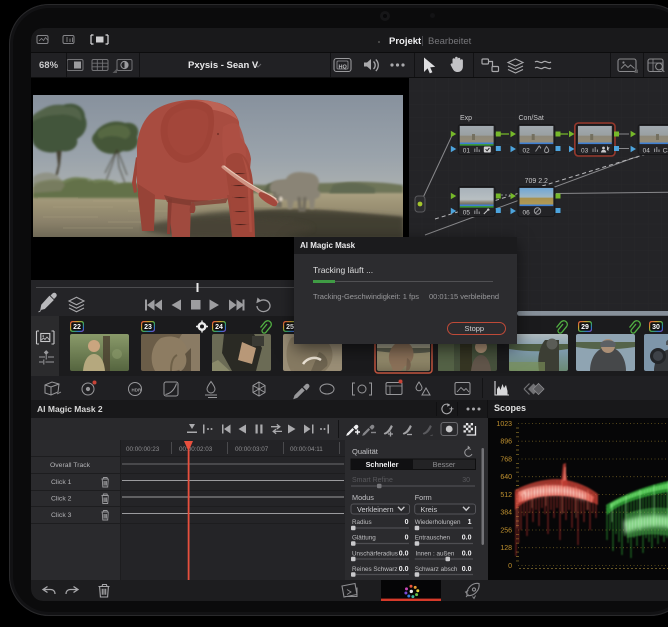 The width and height of the screenshot is (668, 627). Describe the element at coordinates (506, 531) in the screenshot. I see `svg-text: 256` at that location.